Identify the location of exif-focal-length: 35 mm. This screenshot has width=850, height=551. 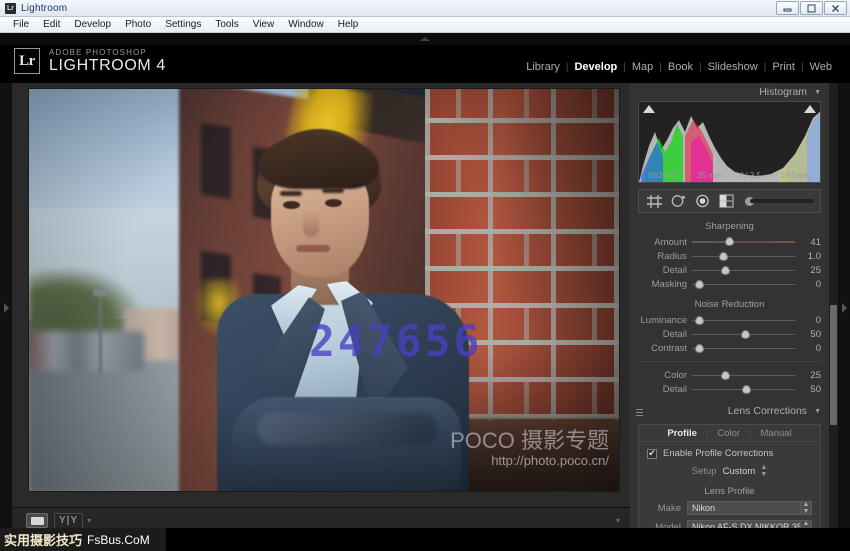
(709, 175).